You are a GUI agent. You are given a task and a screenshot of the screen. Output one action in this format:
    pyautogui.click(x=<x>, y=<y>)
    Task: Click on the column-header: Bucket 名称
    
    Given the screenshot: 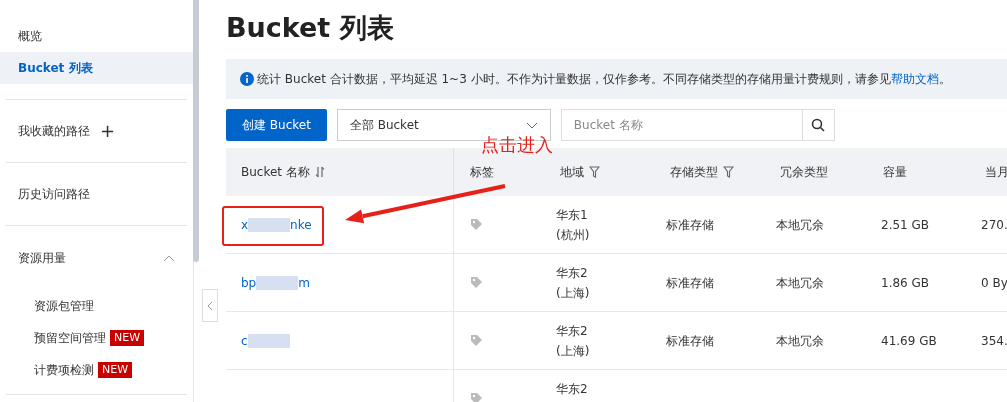 What is the action you would take?
    pyautogui.click(x=275, y=172)
    